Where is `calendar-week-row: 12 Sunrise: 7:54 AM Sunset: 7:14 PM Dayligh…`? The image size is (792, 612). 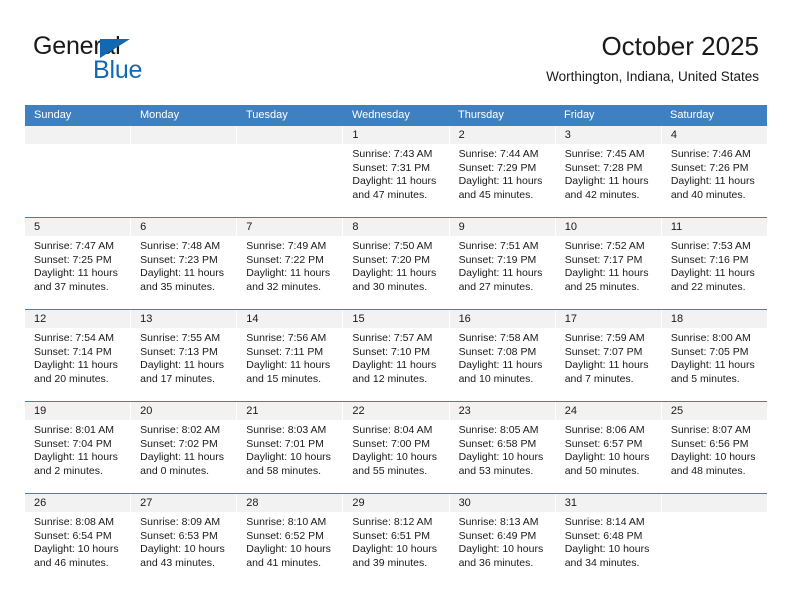 calendar-week-row: 12 Sunrise: 7:54 AM Sunset: 7:14 PM Dayligh… is located at coordinates (396, 355).